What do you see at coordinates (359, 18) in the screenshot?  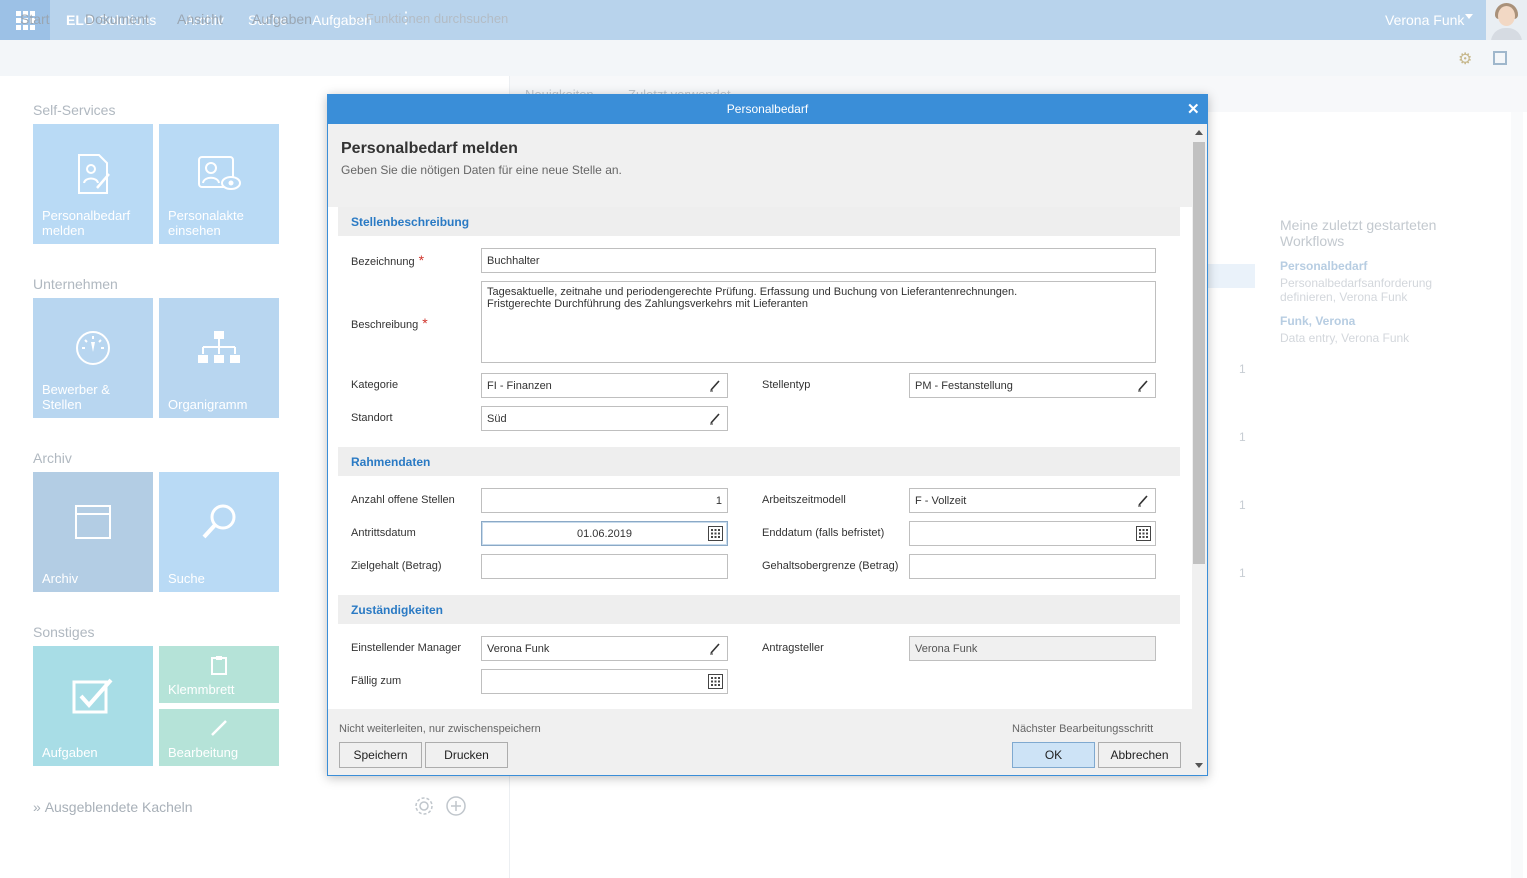 I see `search-icon: ⌕` at bounding box center [359, 18].